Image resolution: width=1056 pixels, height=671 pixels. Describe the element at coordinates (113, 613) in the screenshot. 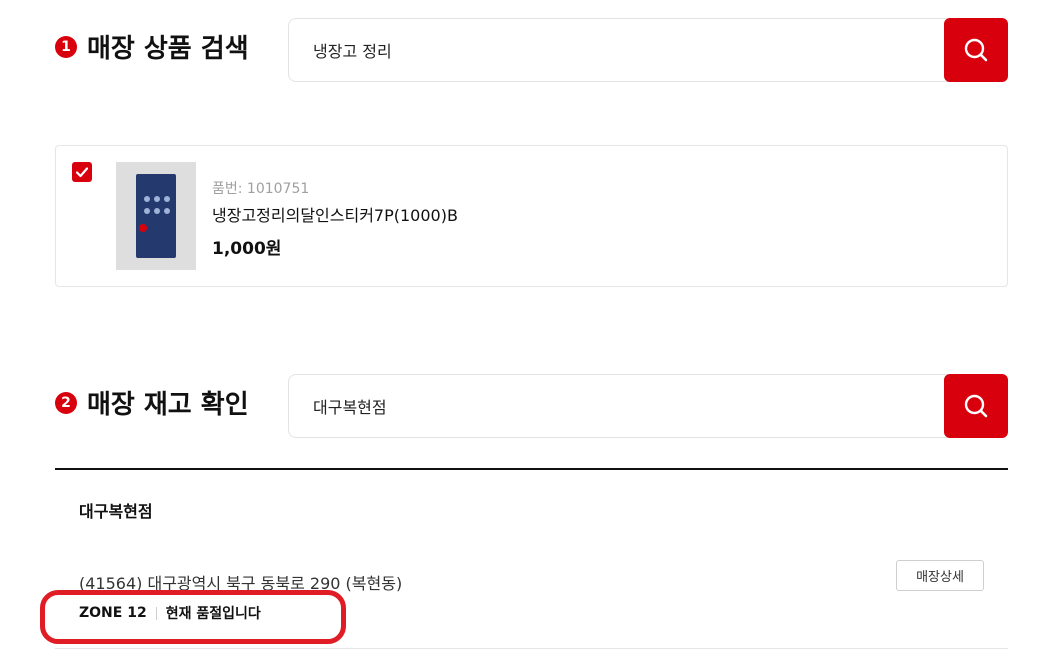

I see `zone-label: ZONE 12` at that location.